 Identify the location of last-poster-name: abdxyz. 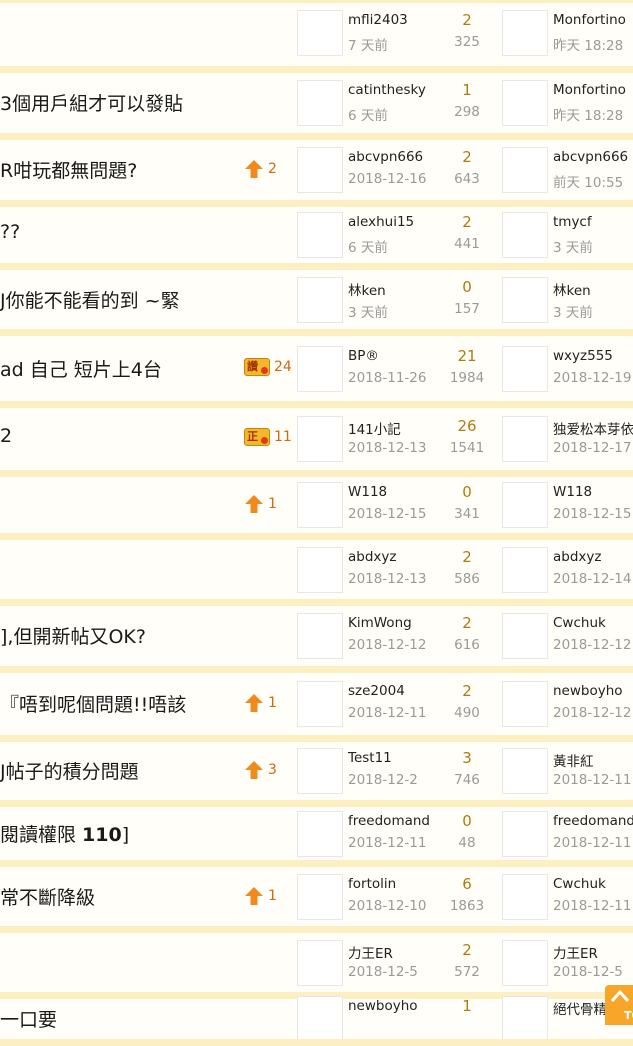
(577, 557).